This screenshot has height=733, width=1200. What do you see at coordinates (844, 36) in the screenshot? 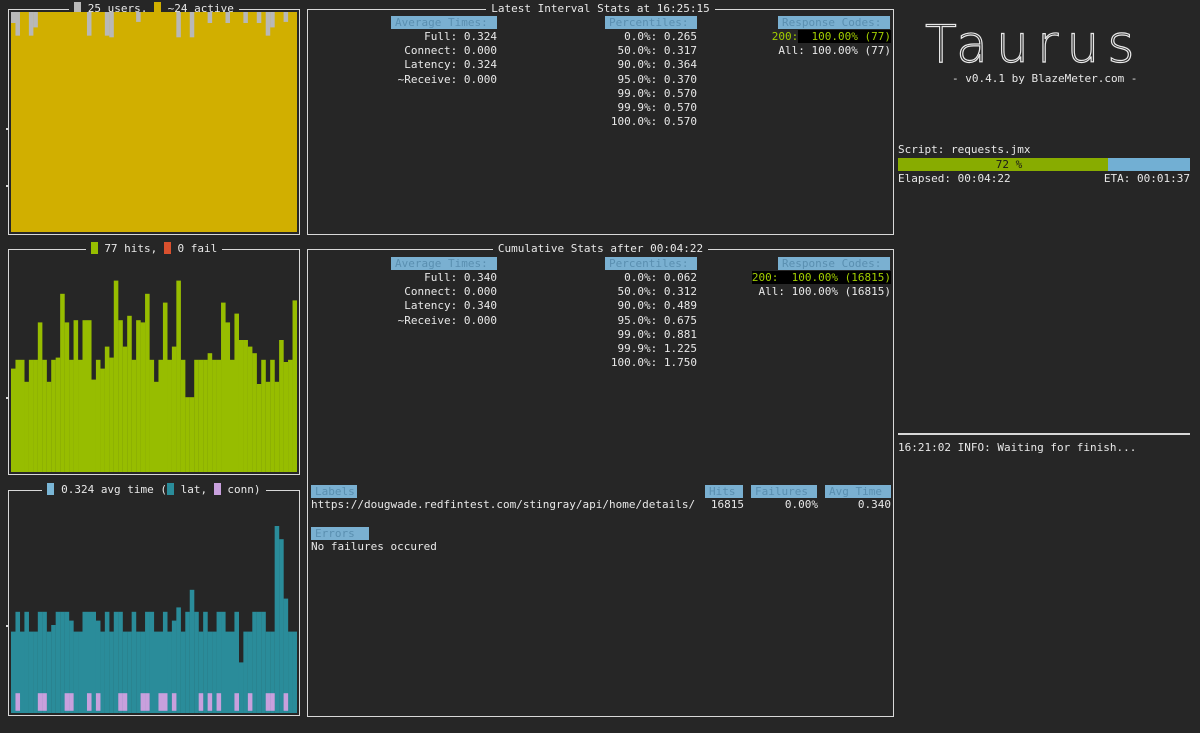
I see `latest-rc-value: 100.00% (77)` at bounding box center [844, 36].